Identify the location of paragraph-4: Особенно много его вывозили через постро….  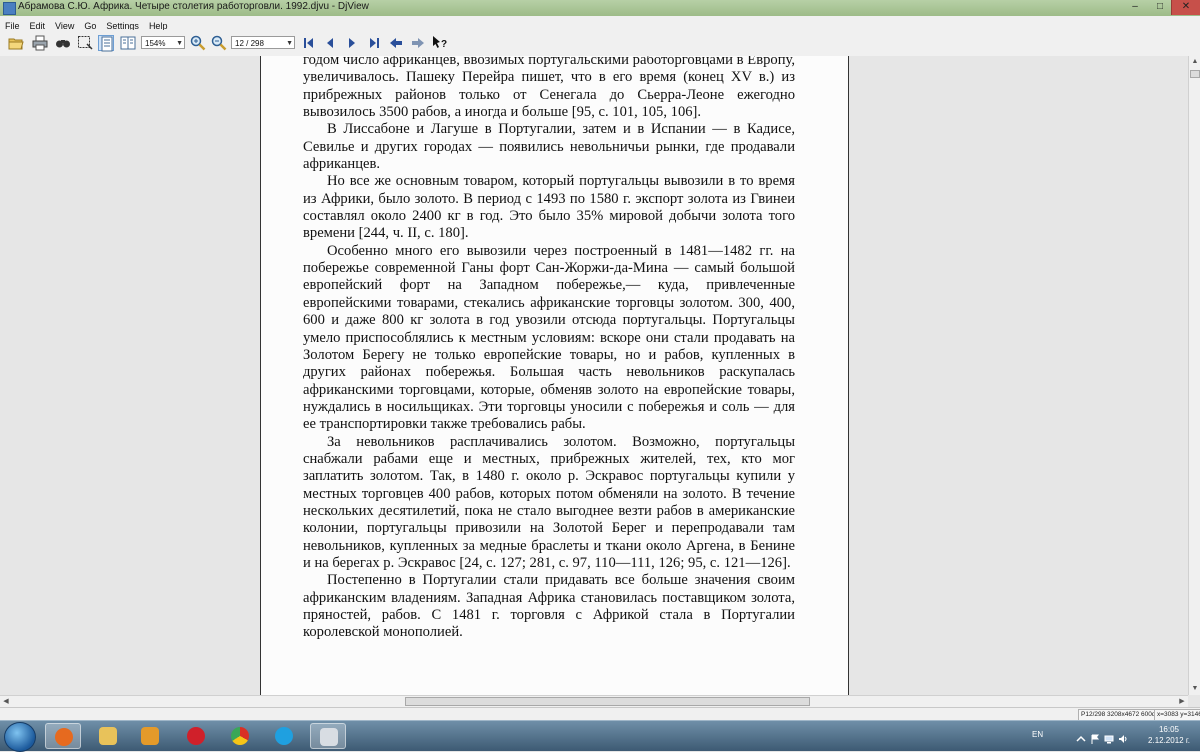
(549, 337).